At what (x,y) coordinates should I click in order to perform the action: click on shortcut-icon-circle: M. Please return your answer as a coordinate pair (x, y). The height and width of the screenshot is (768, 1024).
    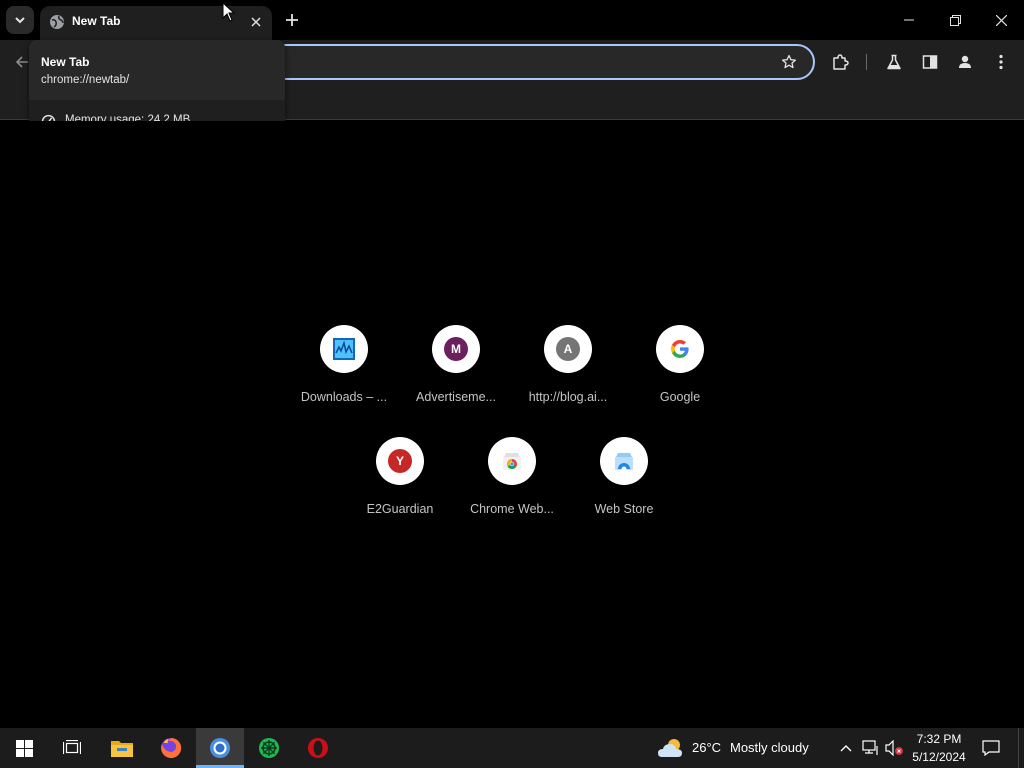
    Looking at the image, I should click on (456, 349).